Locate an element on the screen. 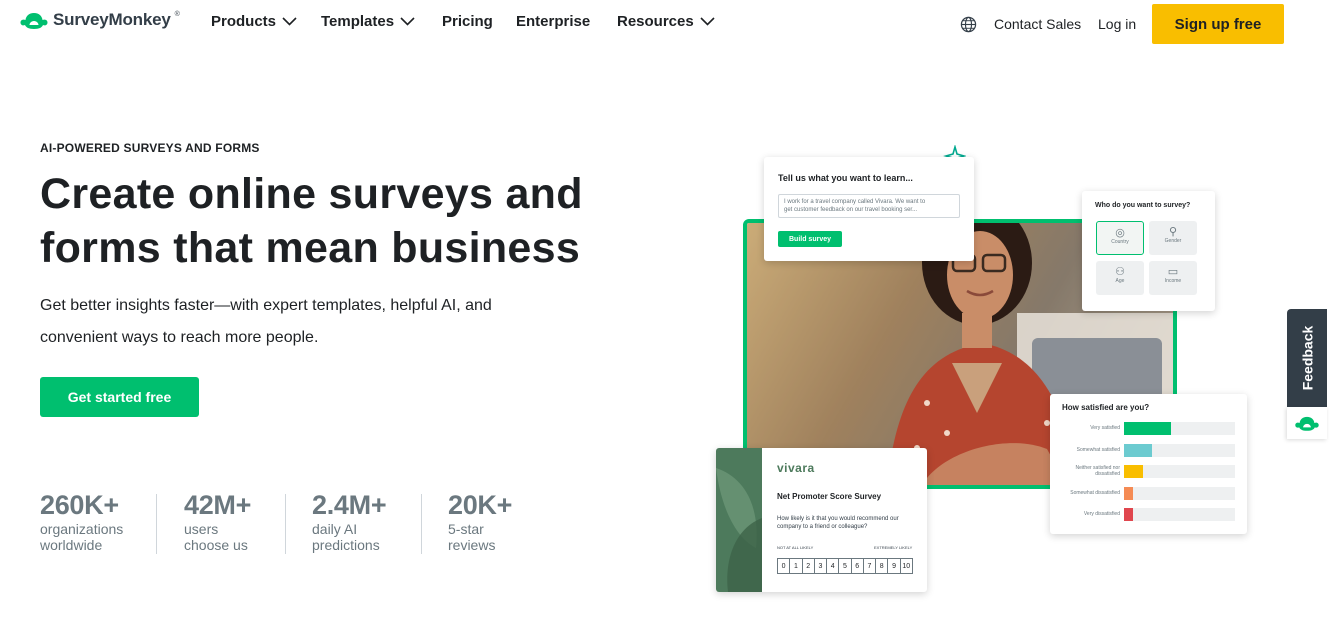 The width and height of the screenshot is (1330, 627). globe-icon is located at coordinates (968, 24).